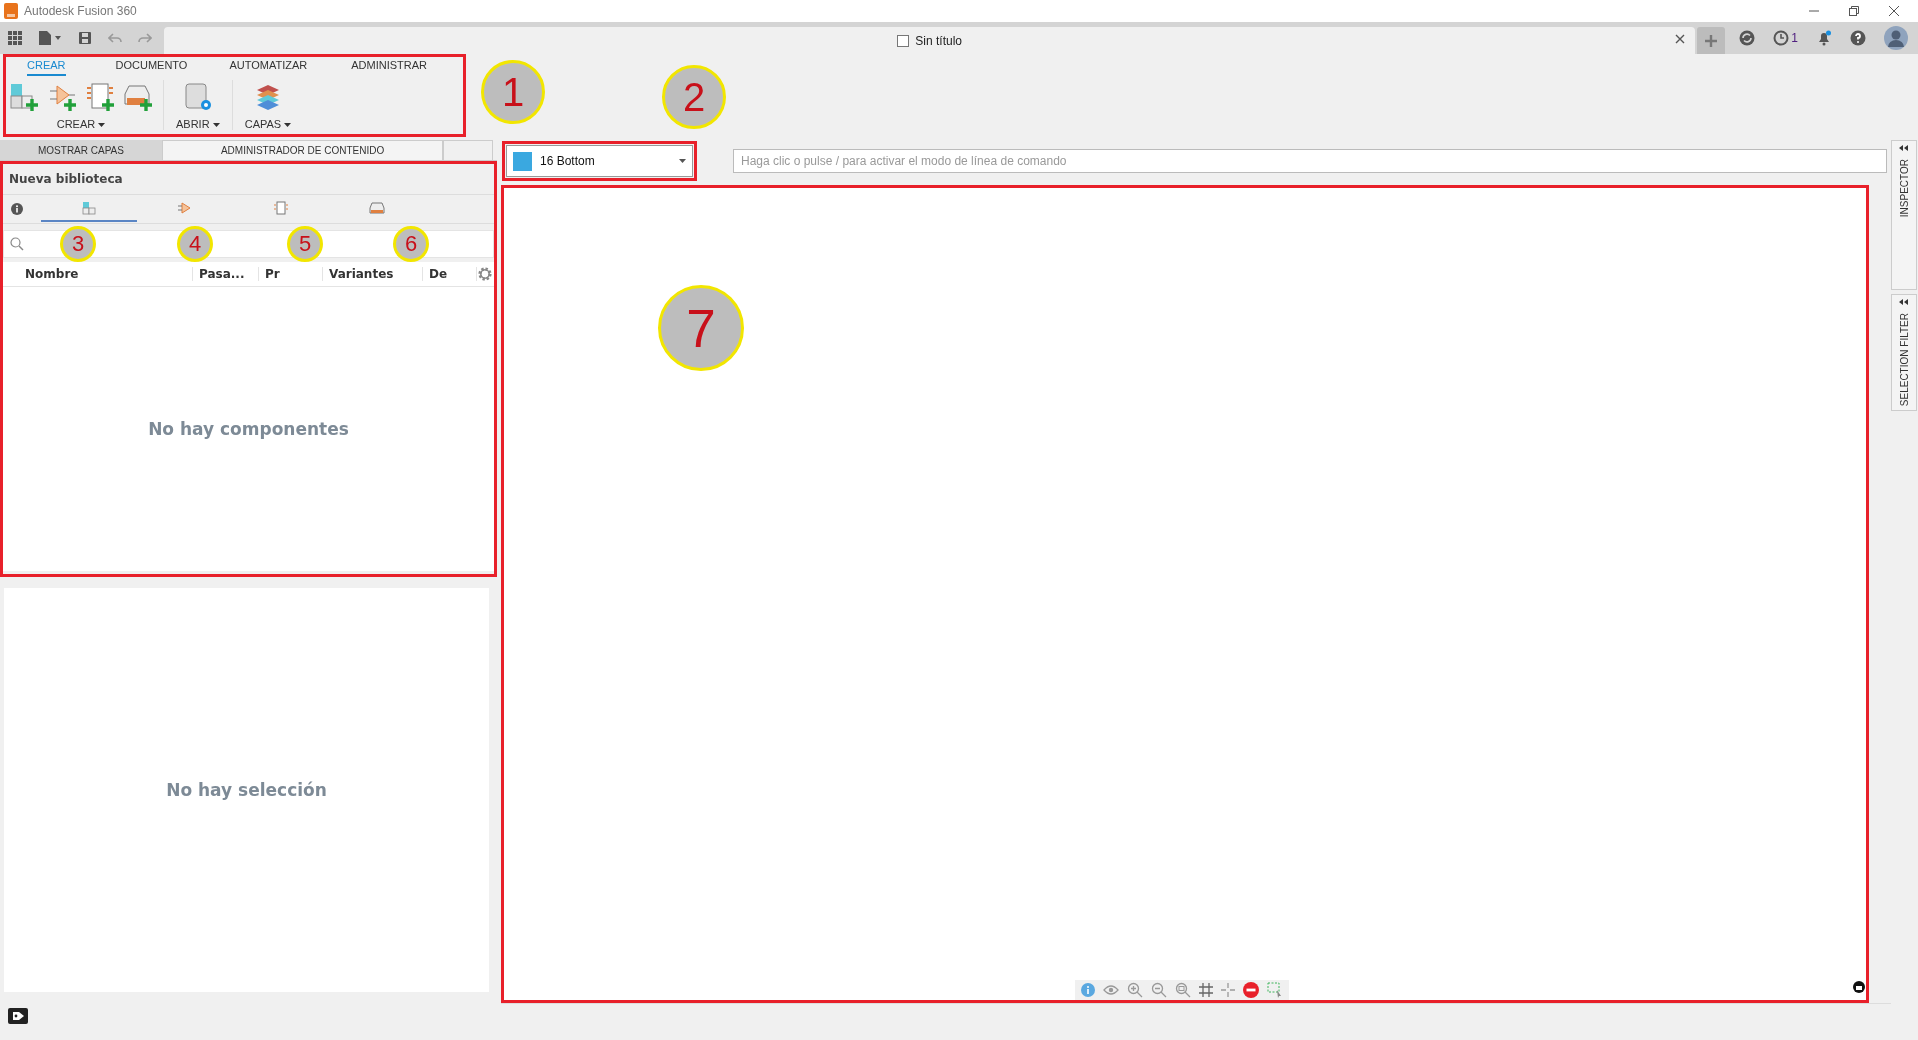  What do you see at coordinates (1310, 161) in the screenshot?
I see `command-line-field: Haga clic o pulse / para activar el modo de línea de comando` at bounding box center [1310, 161].